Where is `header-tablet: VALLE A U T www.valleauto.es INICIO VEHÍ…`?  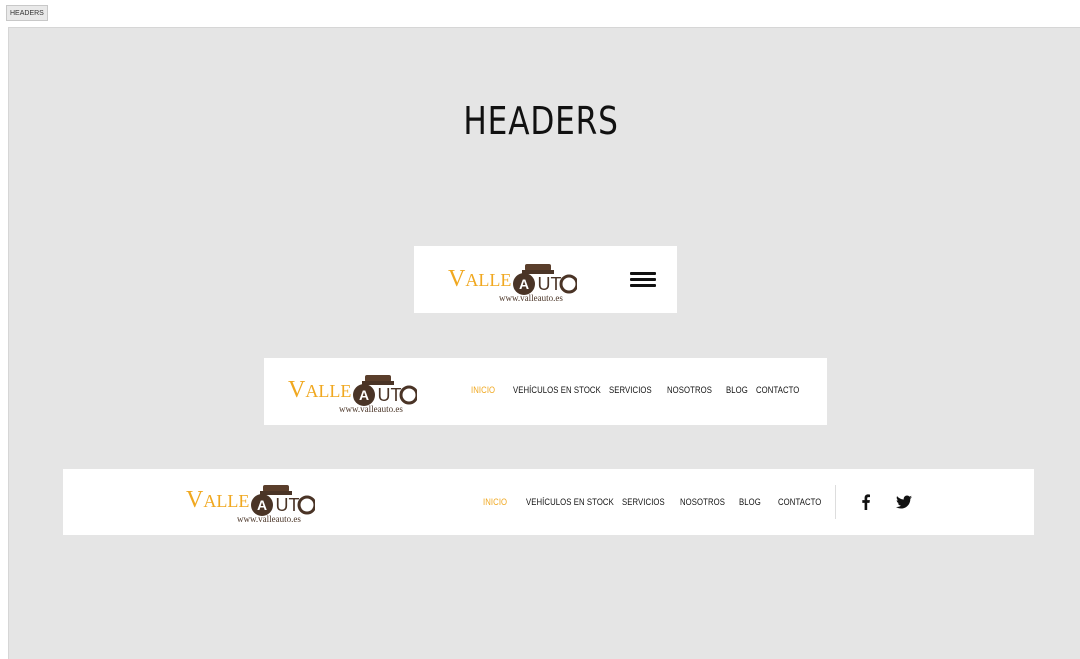 header-tablet: VALLE A U T www.valleauto.es INICIO VEHÍ… is located at coordinates (545, 391).